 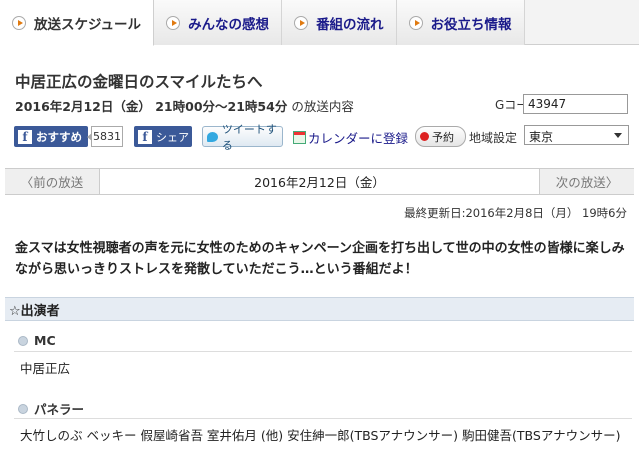 I want to click on facebook-share-label: シェア, so click(x=172, y=137).